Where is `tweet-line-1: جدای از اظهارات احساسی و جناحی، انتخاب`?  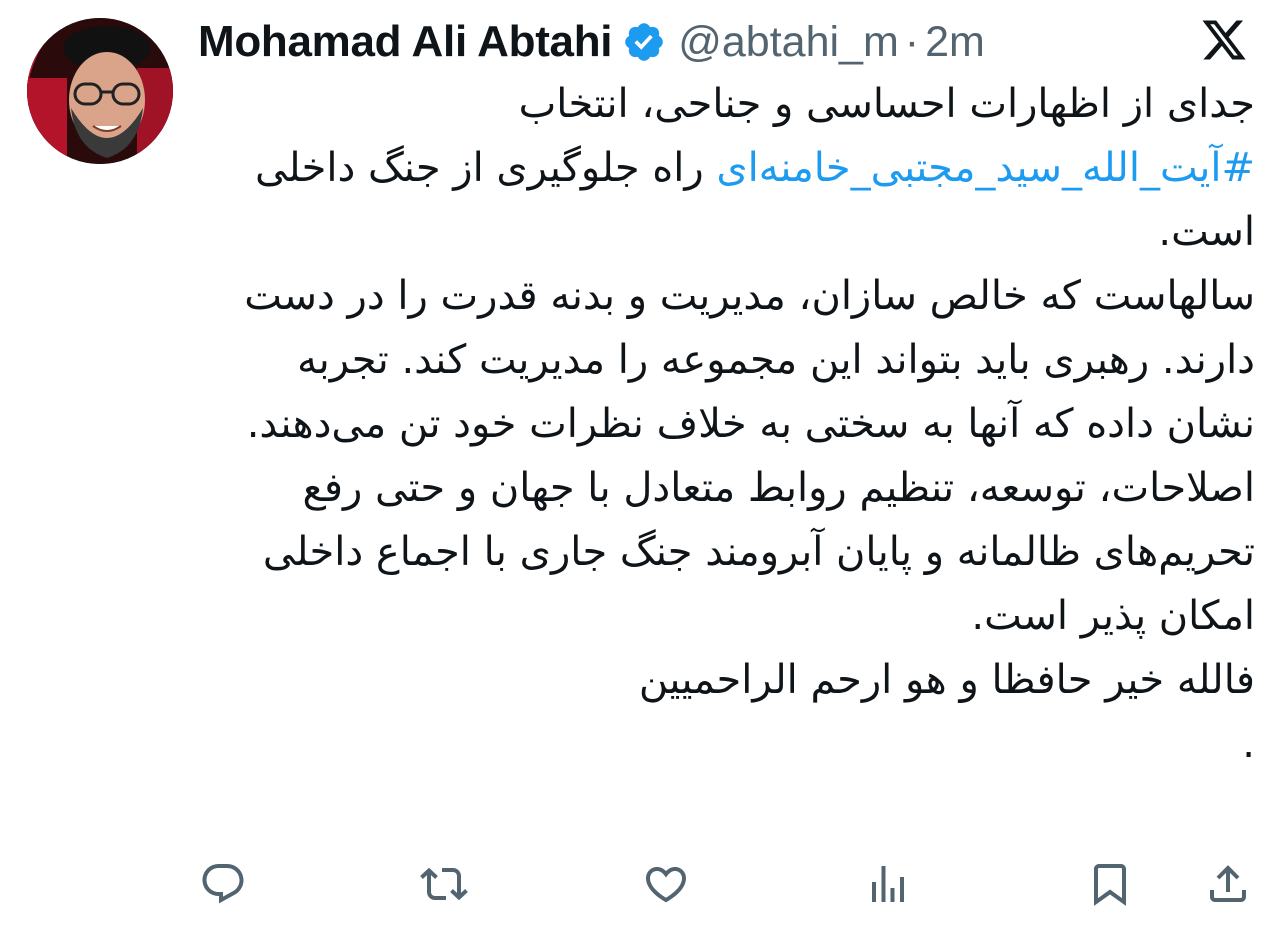
tweet-line-1: جدای از اظهارات احساسی و جناحی، انتخاب is located at coordinates (886, 104).